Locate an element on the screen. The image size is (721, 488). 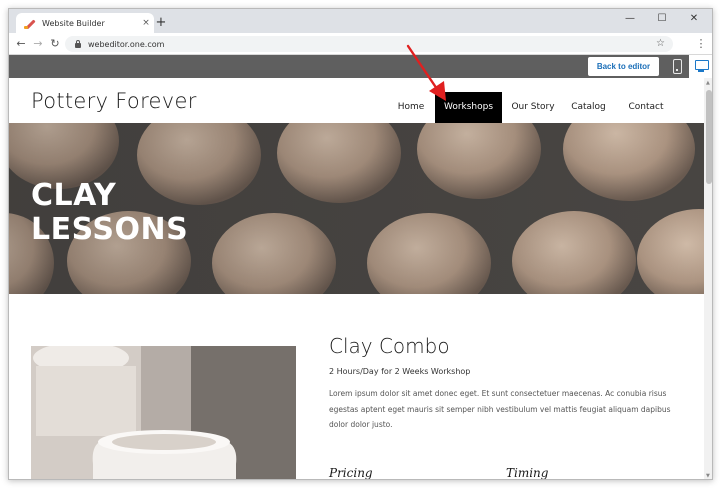
desktop-preview-icon is located at coordinates (702, 66).